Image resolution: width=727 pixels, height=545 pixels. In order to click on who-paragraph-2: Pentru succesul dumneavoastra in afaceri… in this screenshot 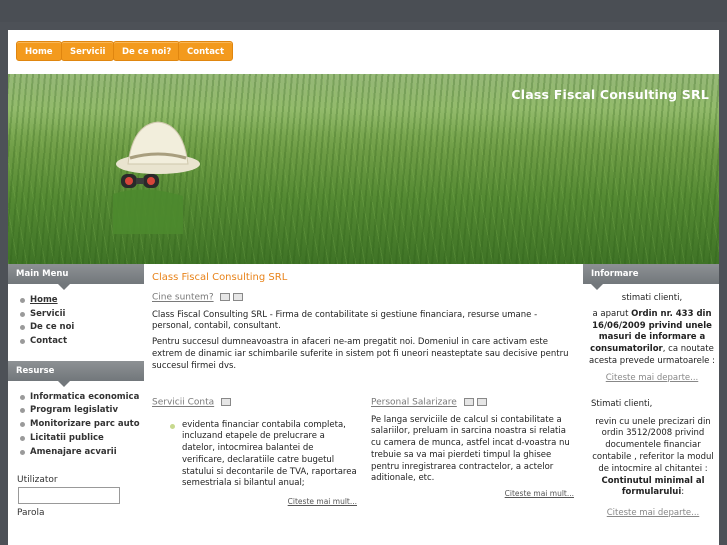, I will do `click(360, 354)`.